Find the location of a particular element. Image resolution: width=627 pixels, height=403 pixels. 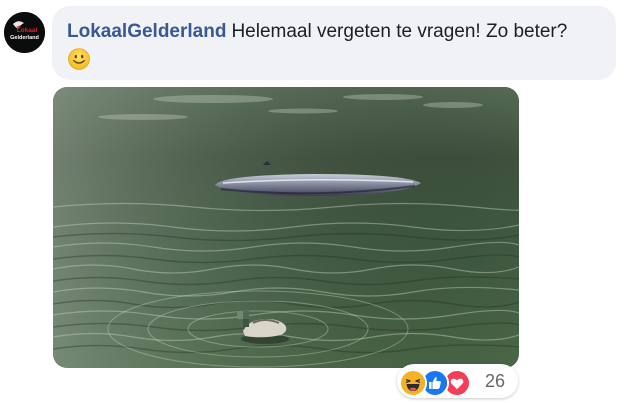

logo-line-2: Gelderland is located at coordinates (24, 38).